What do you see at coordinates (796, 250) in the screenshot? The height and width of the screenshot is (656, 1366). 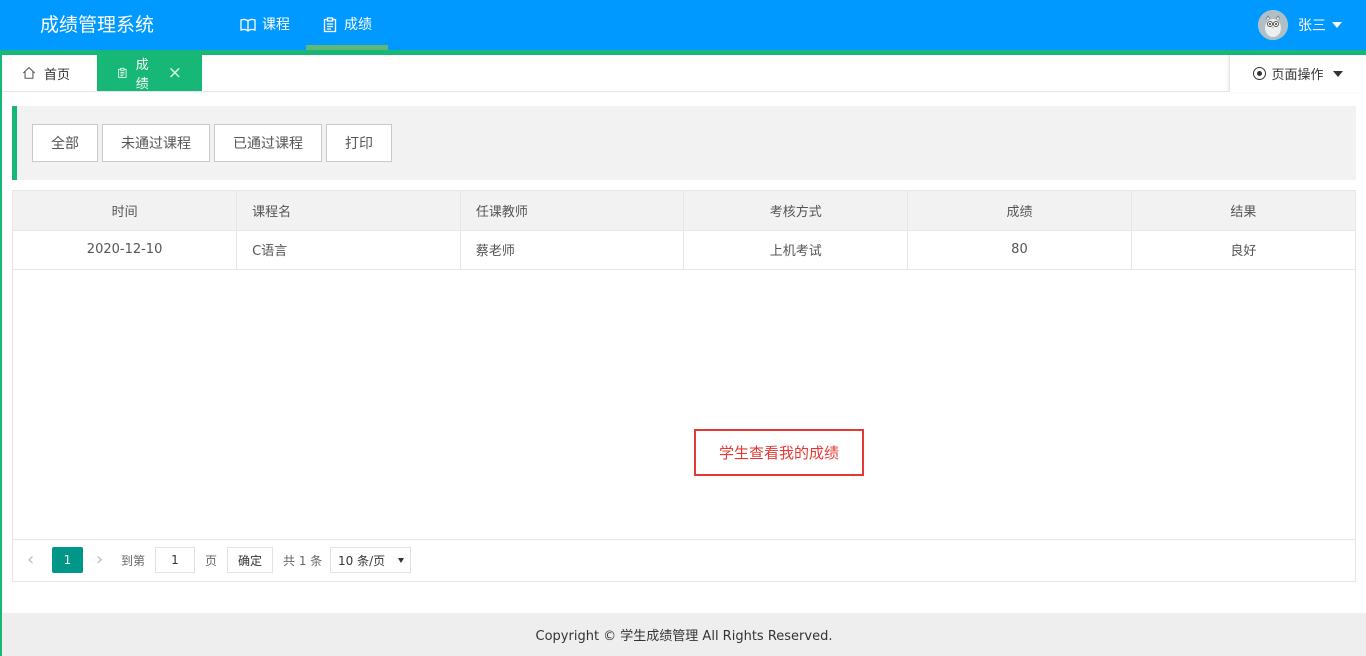 I see `cell-exam-type: 上机考试` at bounding box center [796, 250].